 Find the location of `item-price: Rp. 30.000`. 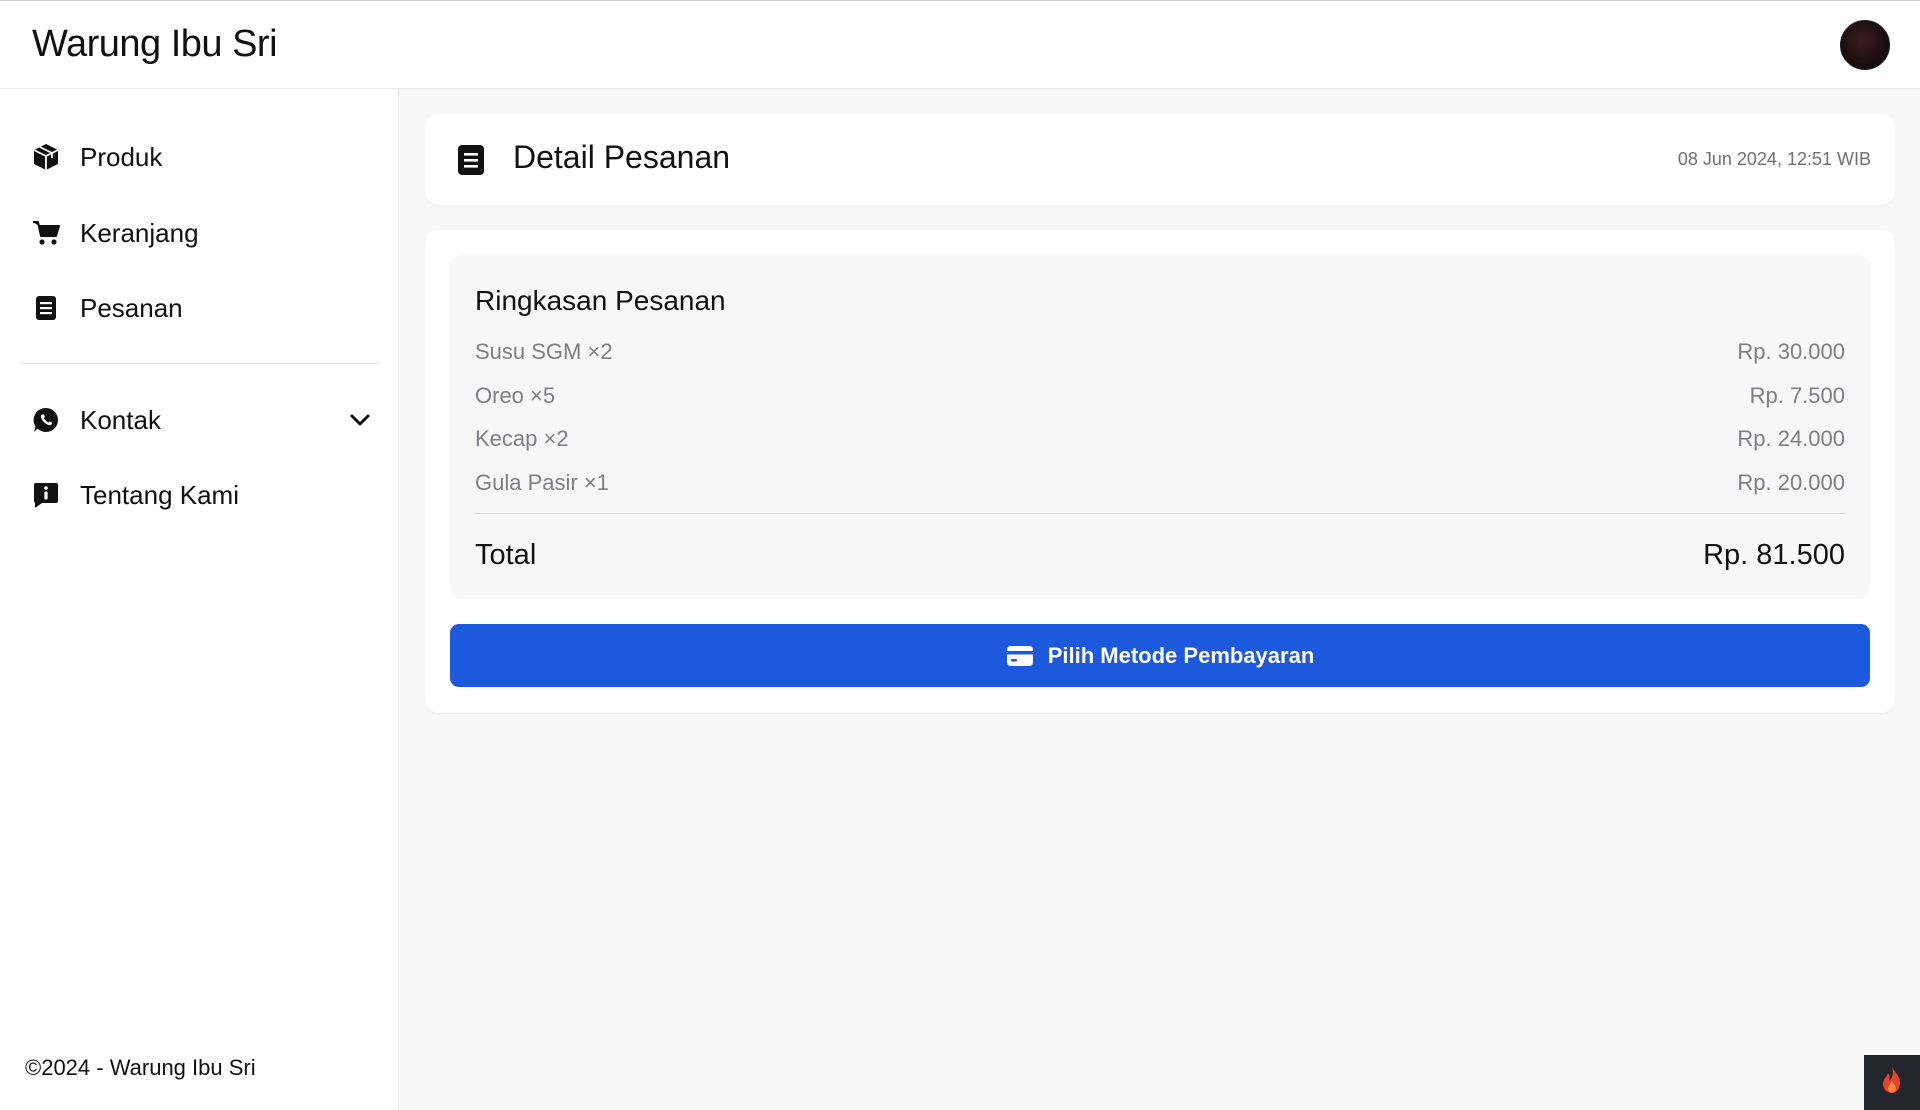

item-price: Rp. 30.000 is located at coordinates (1791, 351).